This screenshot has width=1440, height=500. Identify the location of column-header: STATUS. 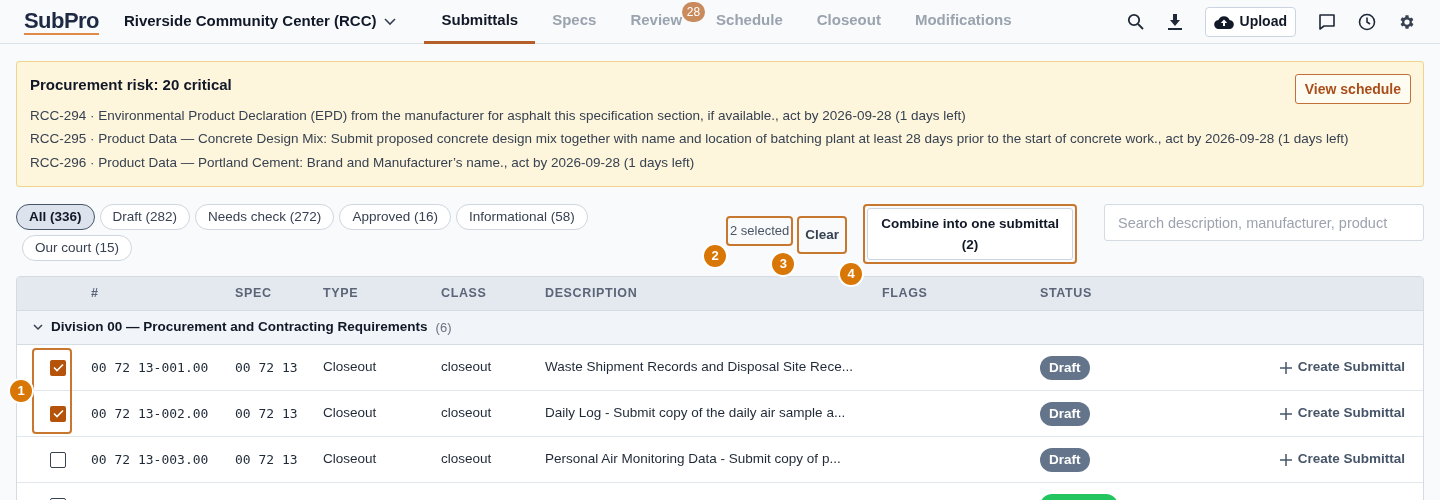
(1066, 294).